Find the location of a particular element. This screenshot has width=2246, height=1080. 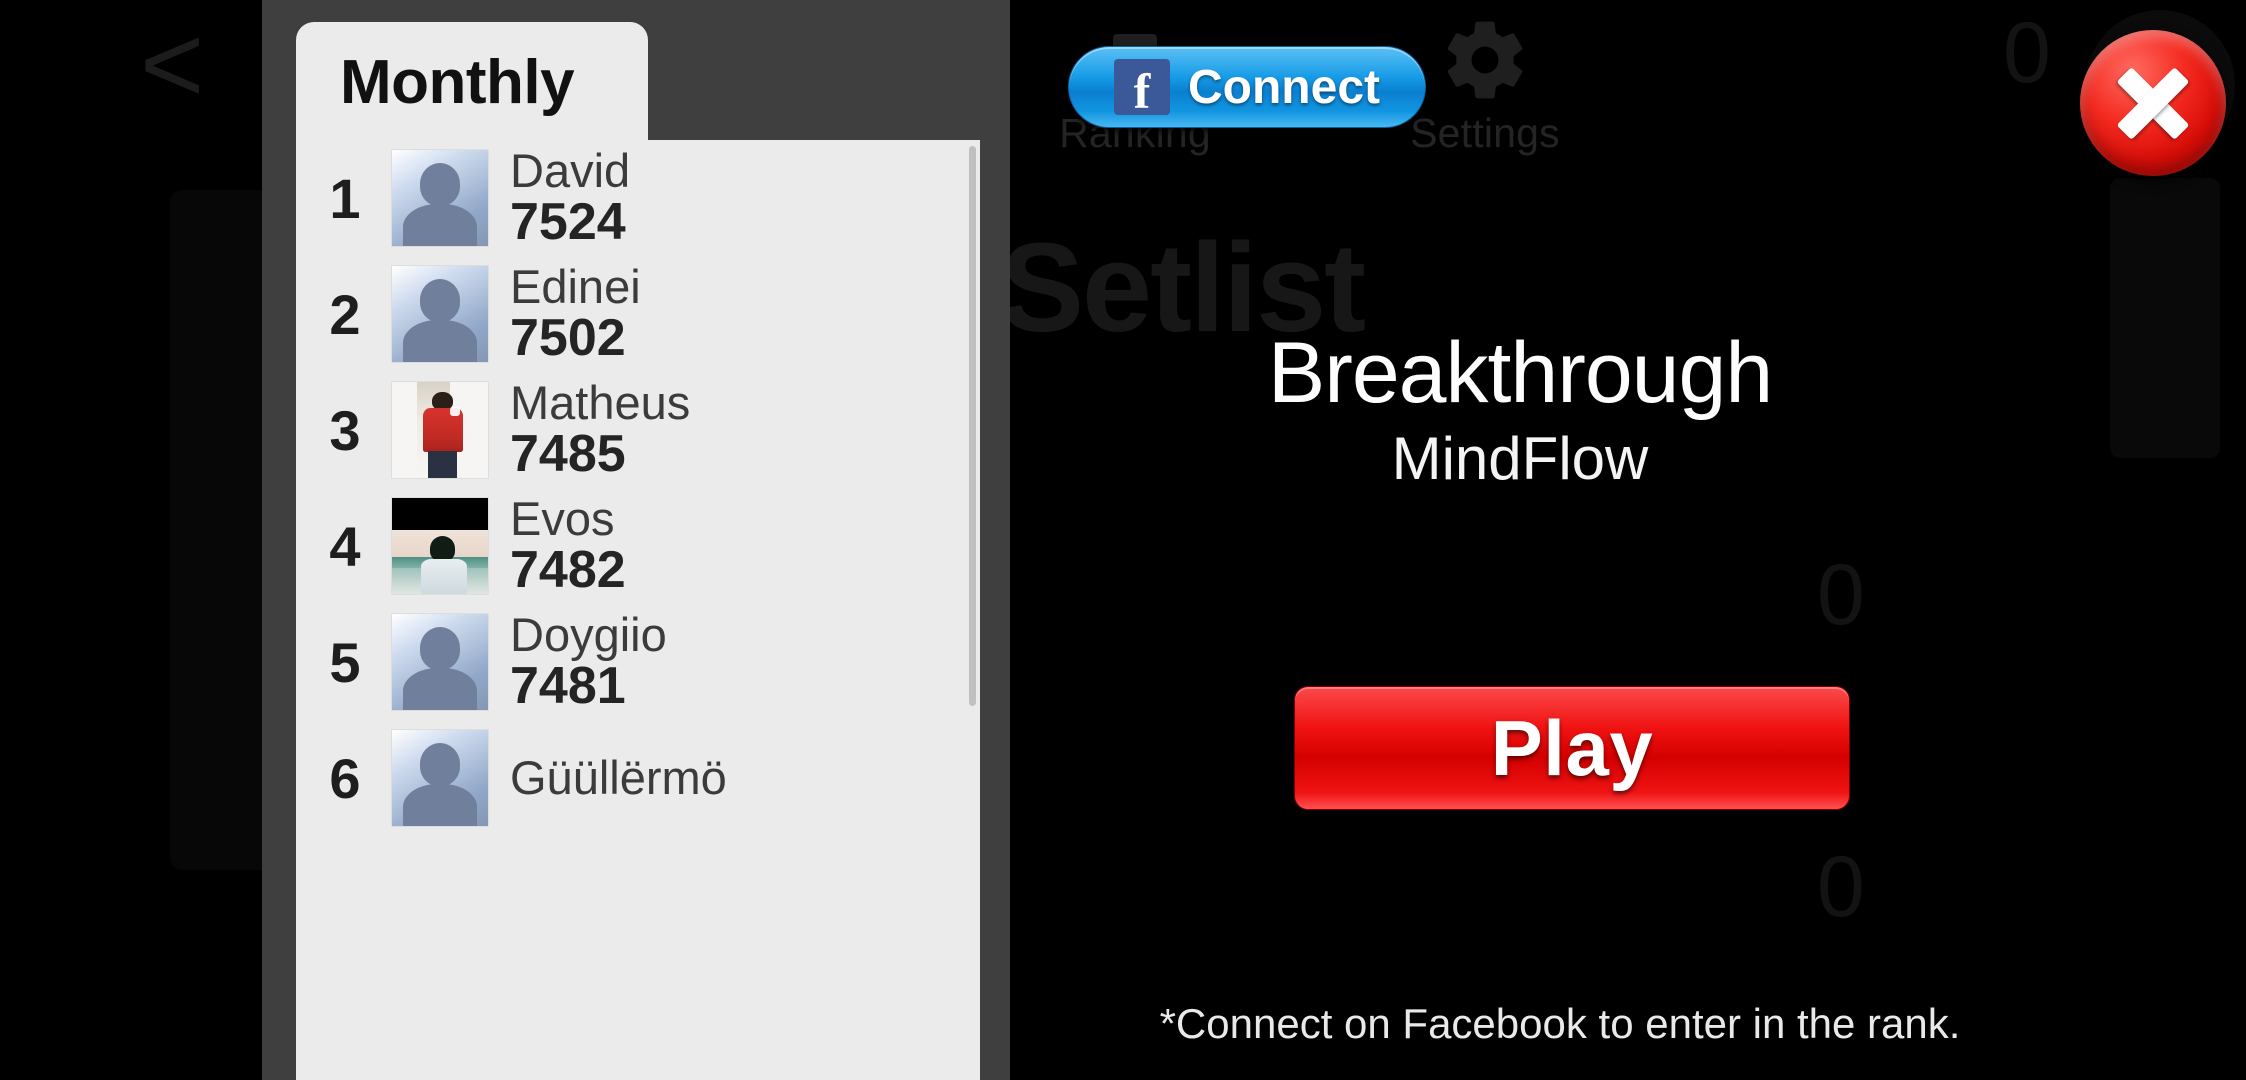

leaderboard-row: 5 Doygiio 7481 is located at coordinates (638, 662).